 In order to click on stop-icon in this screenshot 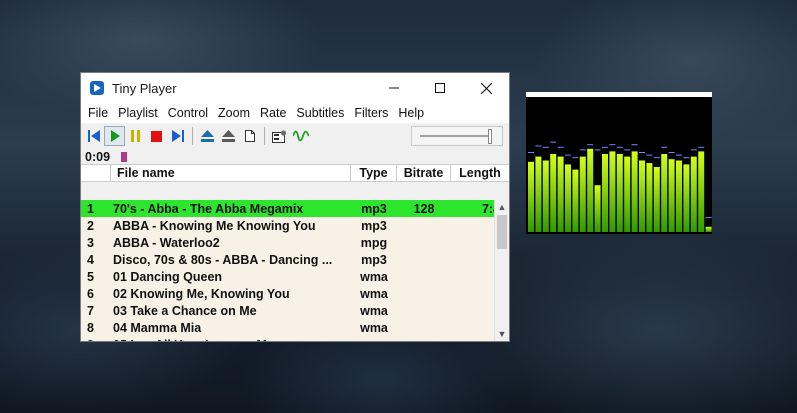, I will do `click(156, 136)`.